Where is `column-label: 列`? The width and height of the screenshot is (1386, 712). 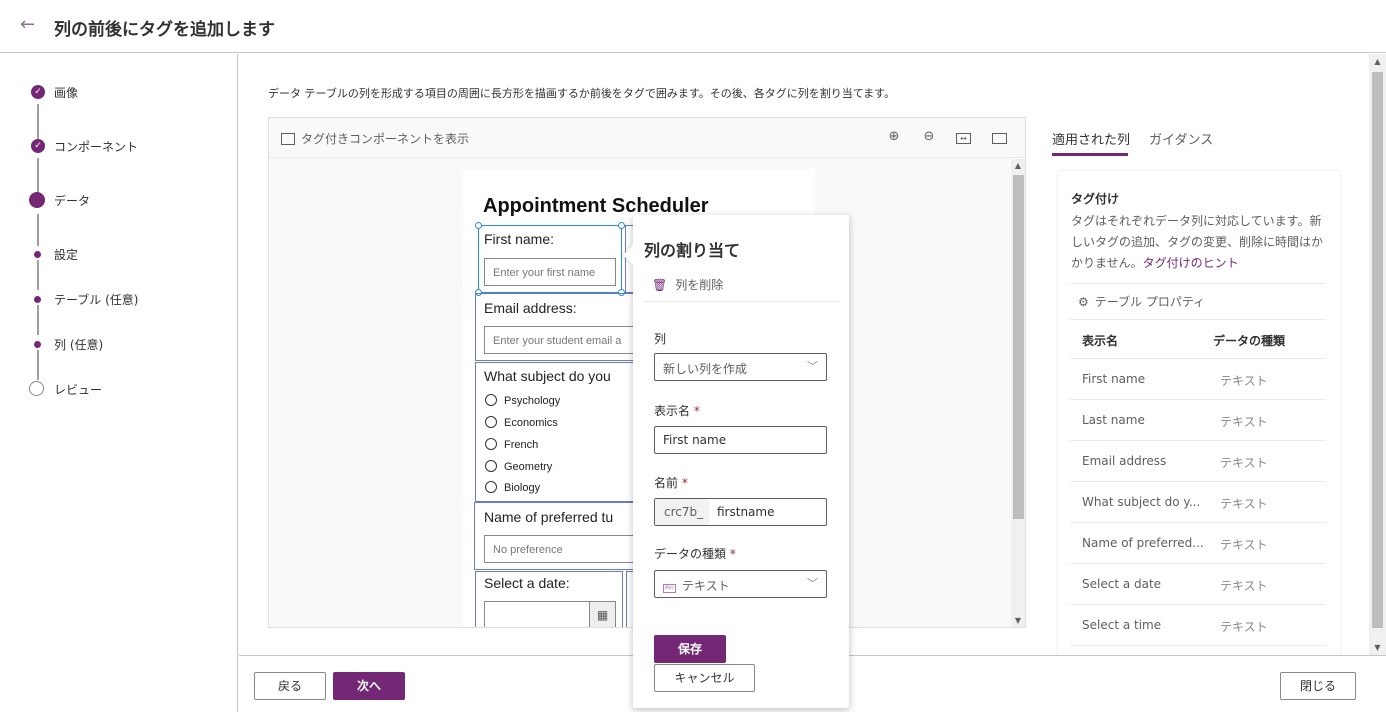 column-label: 列 is located at coordinates (660, 339).